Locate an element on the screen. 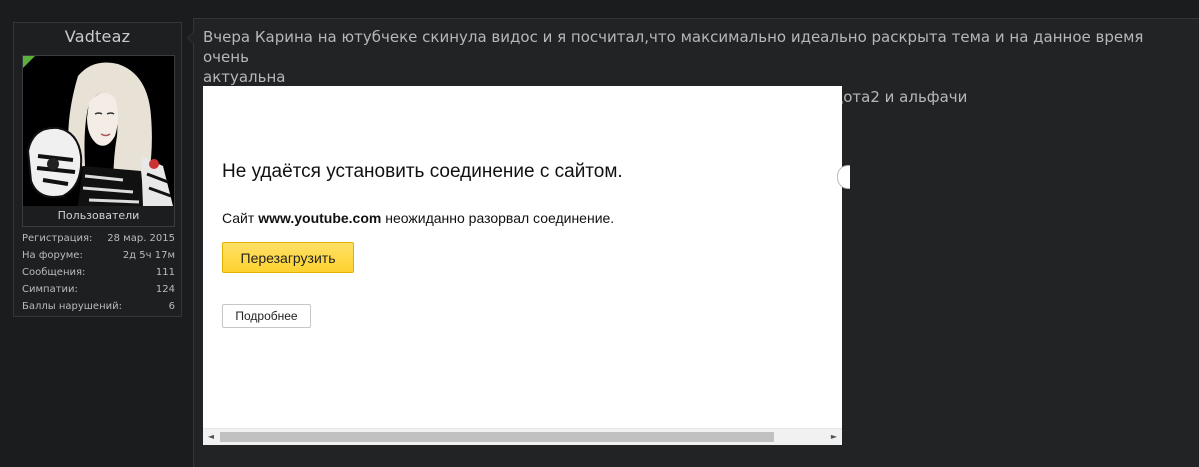  stat-value: 124 is located at coordinates (165, 289).